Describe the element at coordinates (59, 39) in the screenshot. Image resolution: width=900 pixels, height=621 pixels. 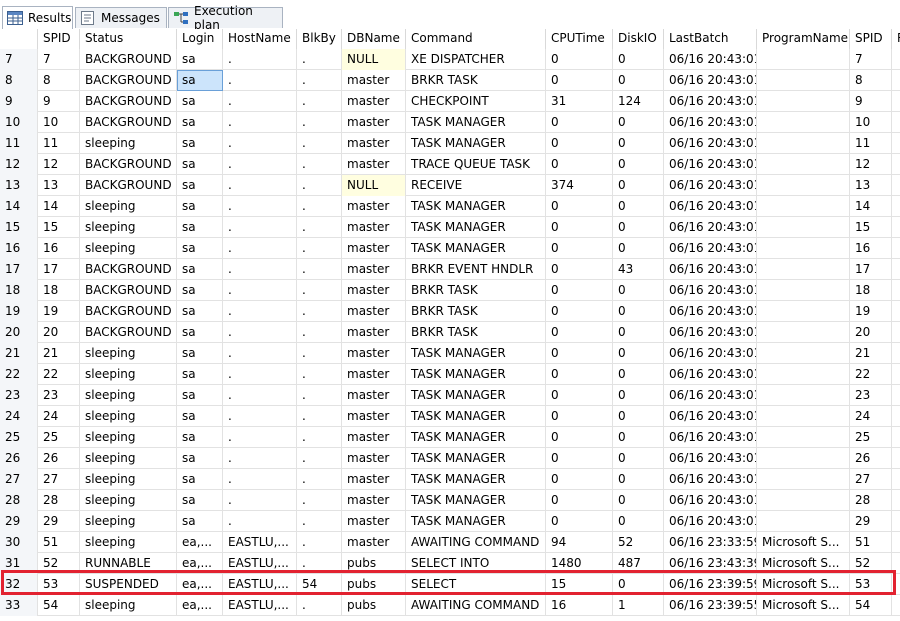
I see `column-header-spid: SPID` at that location.